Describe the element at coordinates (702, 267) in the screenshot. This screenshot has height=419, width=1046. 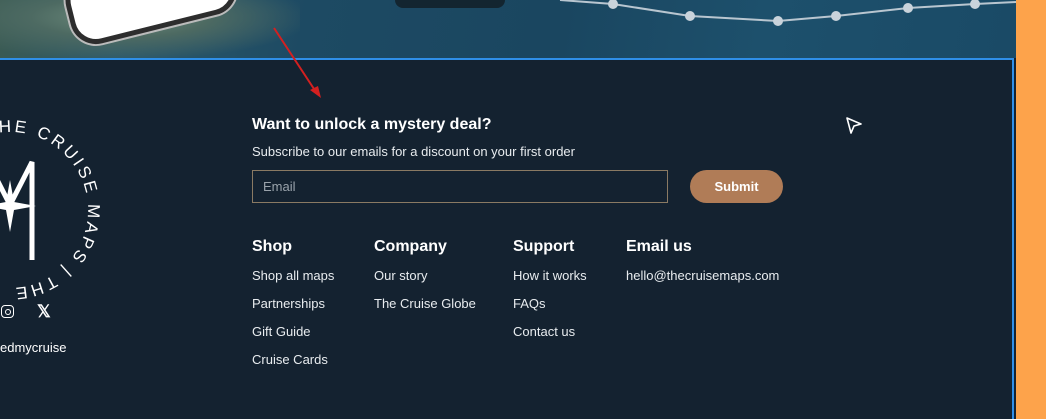
I see `footer-column-email: Email us hello@thecruisemaps.com` at that location.